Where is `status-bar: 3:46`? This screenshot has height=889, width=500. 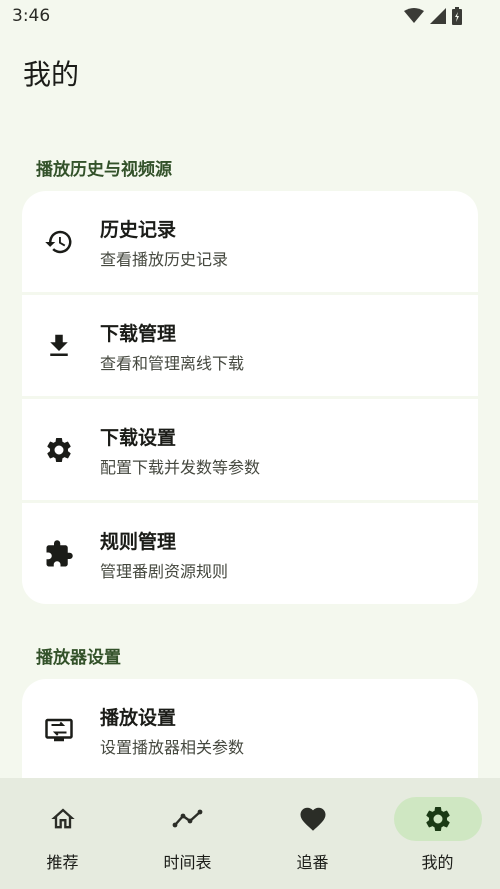
status-bar: 3:46 is located at coordinates (250, 17).